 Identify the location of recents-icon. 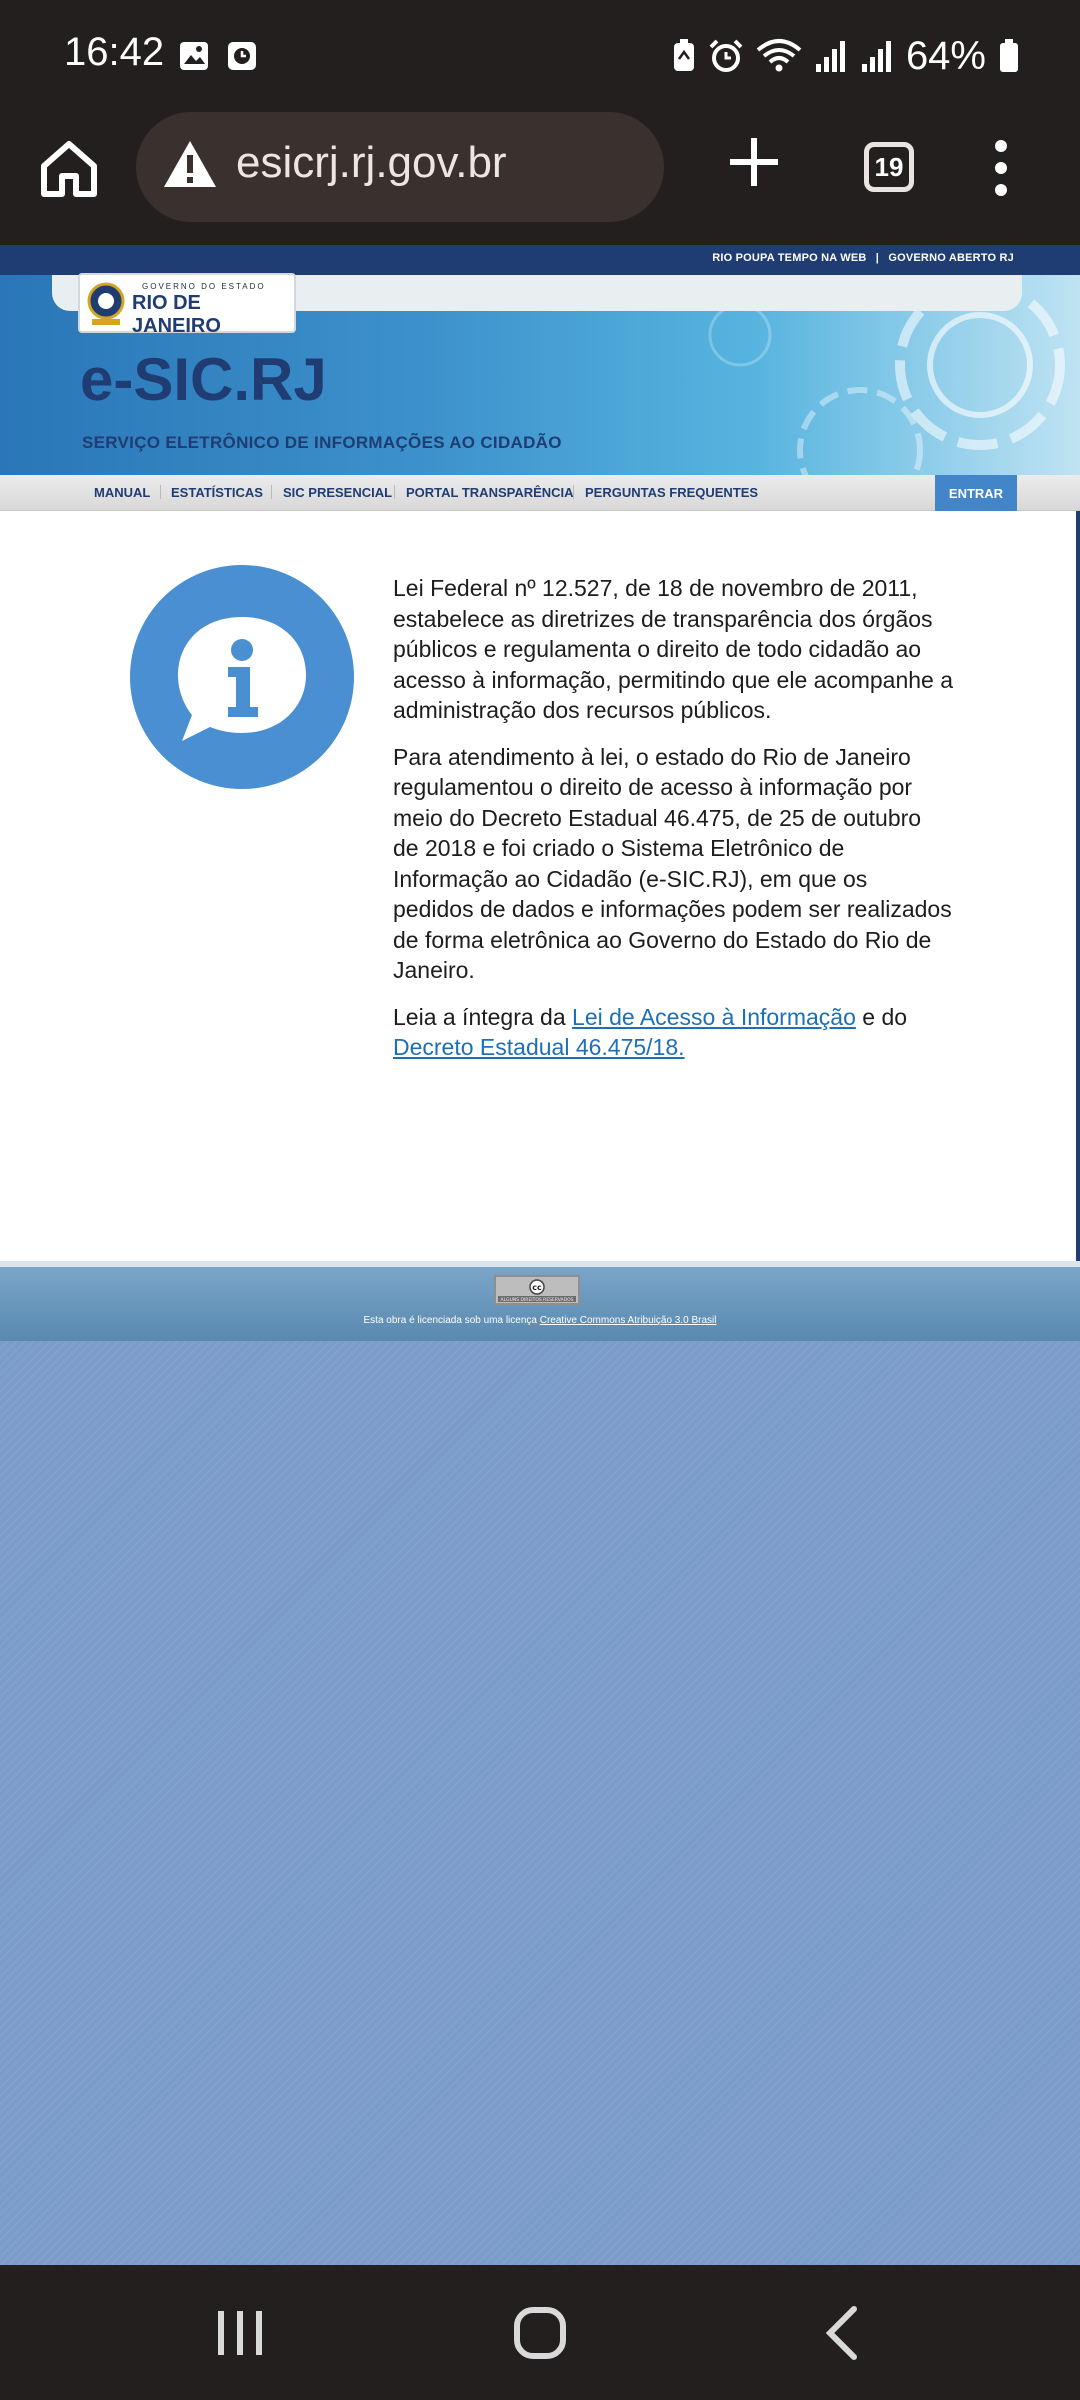
(240, 2333).